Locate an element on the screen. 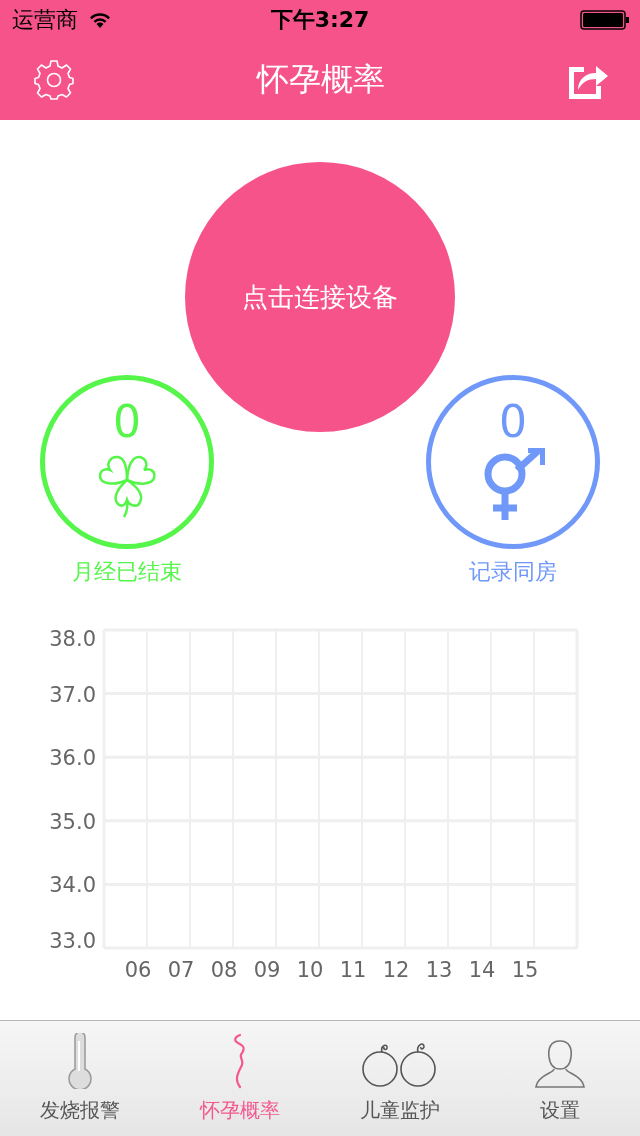 This screenshot has height=1136, width=640. x-axis-label: 09 is located at coordinates (267, 970).